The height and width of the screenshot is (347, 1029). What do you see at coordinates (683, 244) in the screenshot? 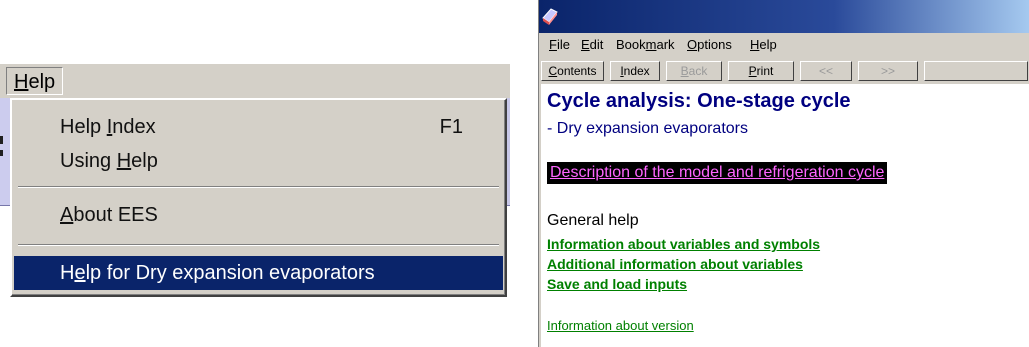
I see `variables-symbols-link: Information about variables and symbols` at bounding box center [683, 244].